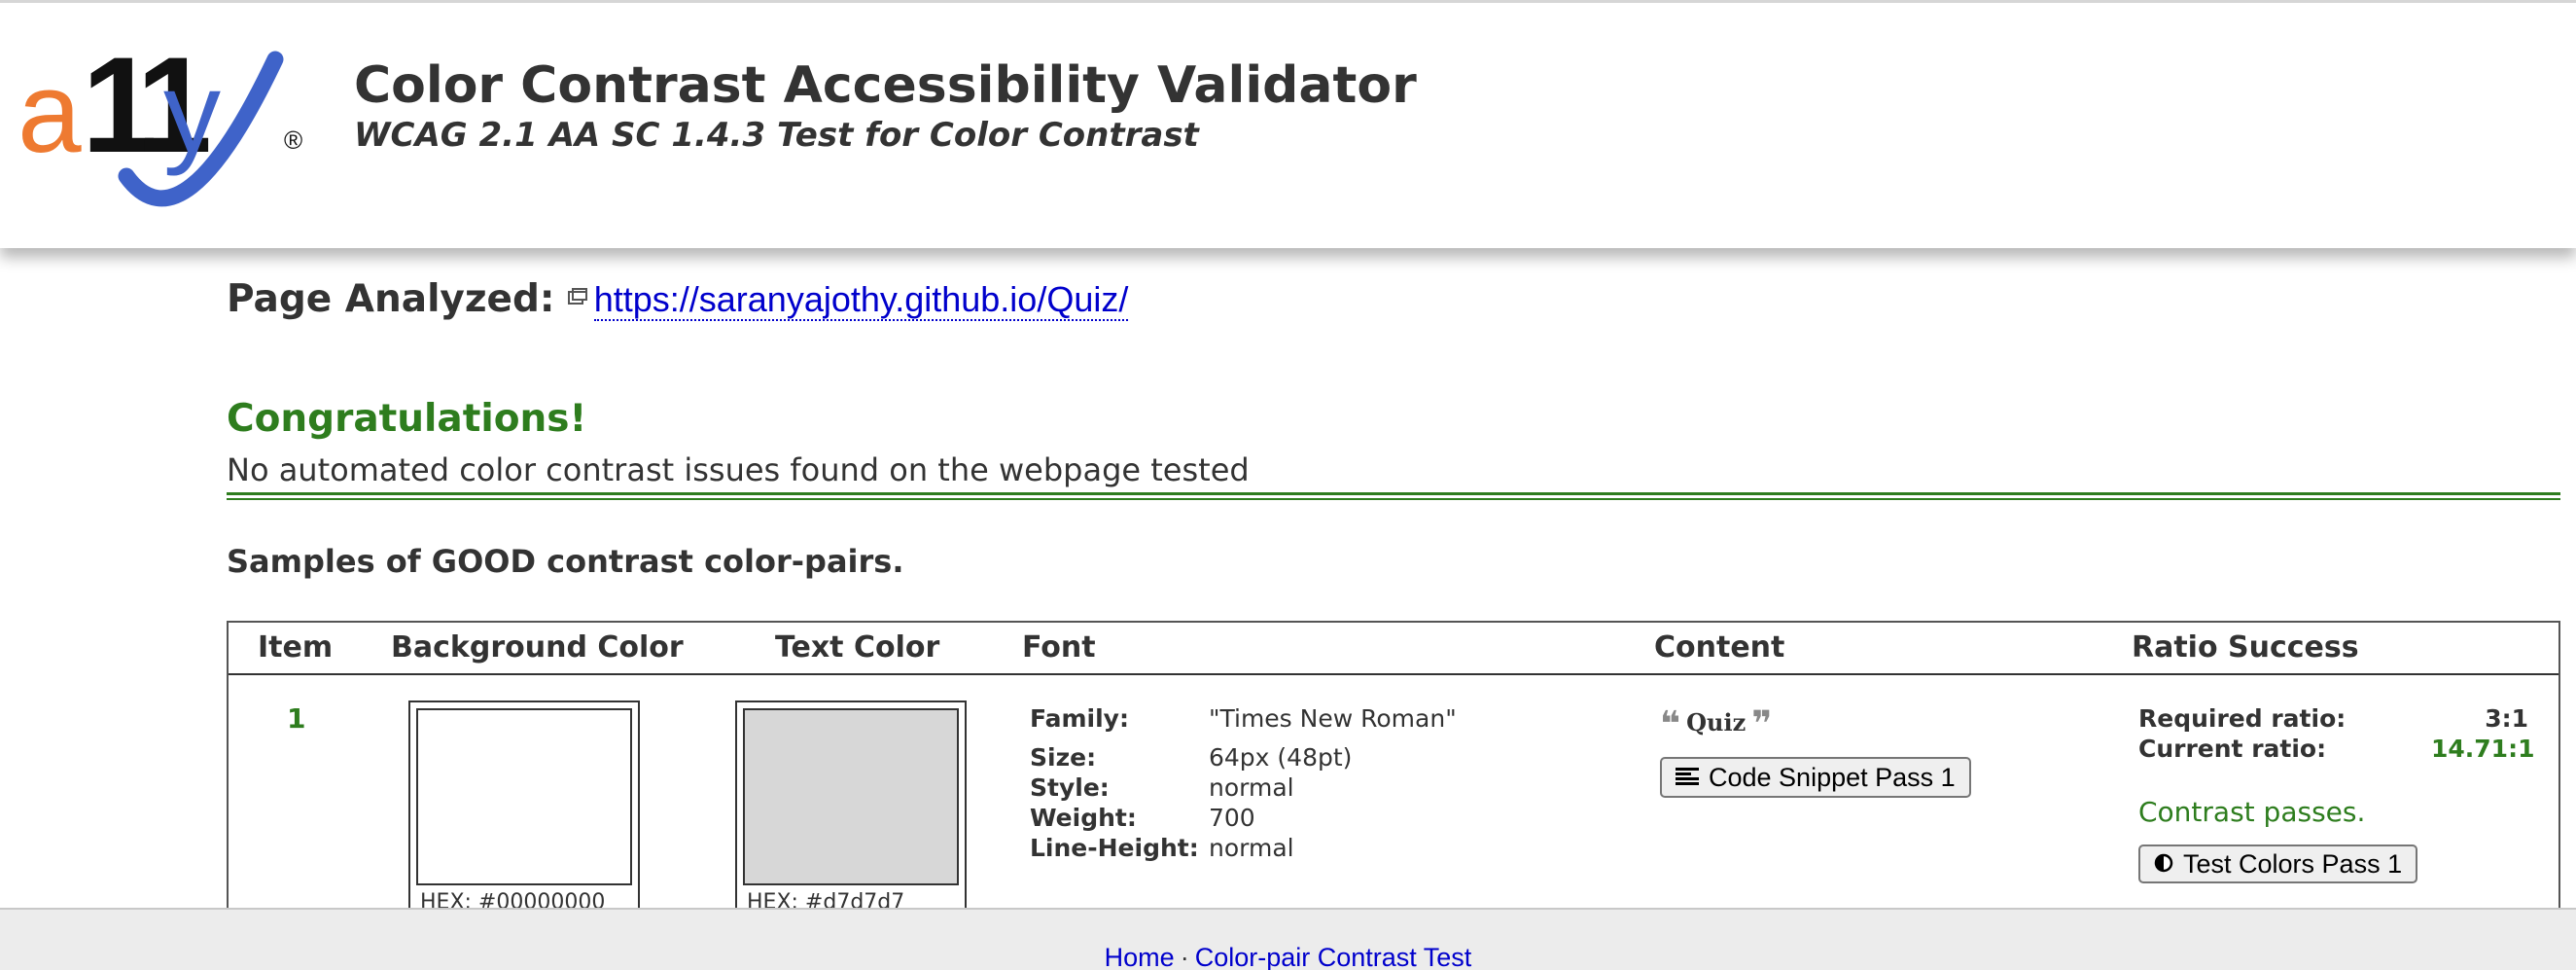  Describe the element at coordinates (851, 796) in the screenshot. I see `text-color-sample` at that location.